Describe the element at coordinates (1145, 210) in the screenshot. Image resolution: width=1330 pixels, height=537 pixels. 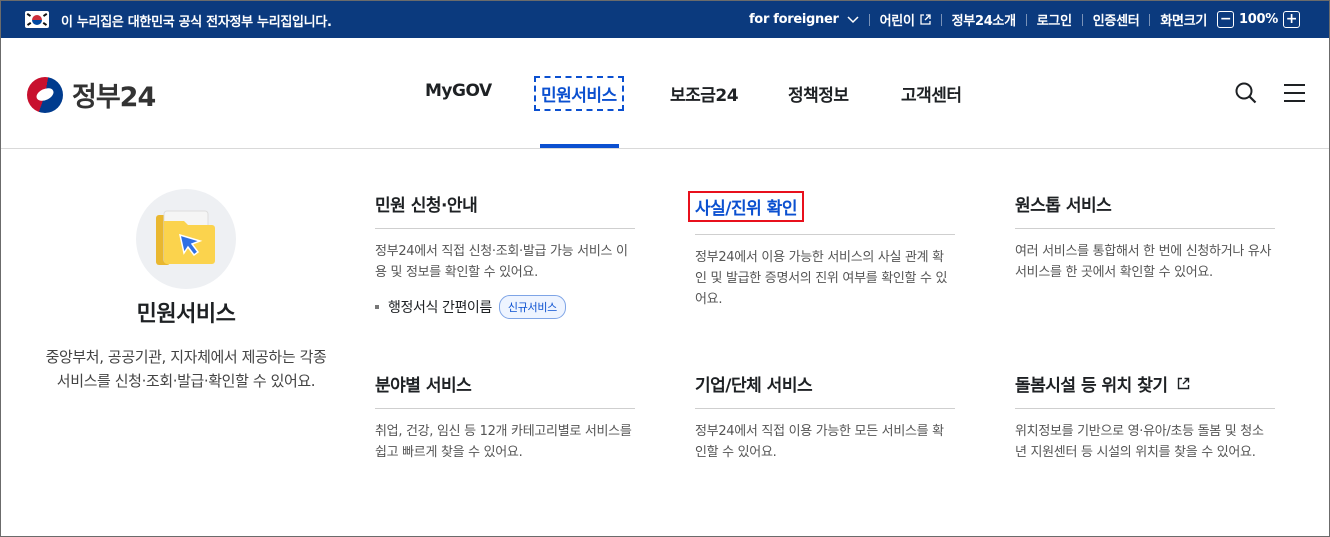
I see `card-title: 원스톱 서비스` at that location.